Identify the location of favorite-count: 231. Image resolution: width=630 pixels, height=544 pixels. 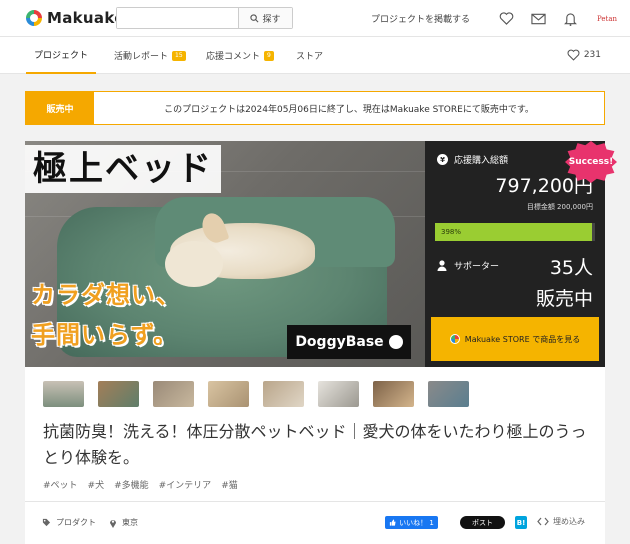
(592, 55).